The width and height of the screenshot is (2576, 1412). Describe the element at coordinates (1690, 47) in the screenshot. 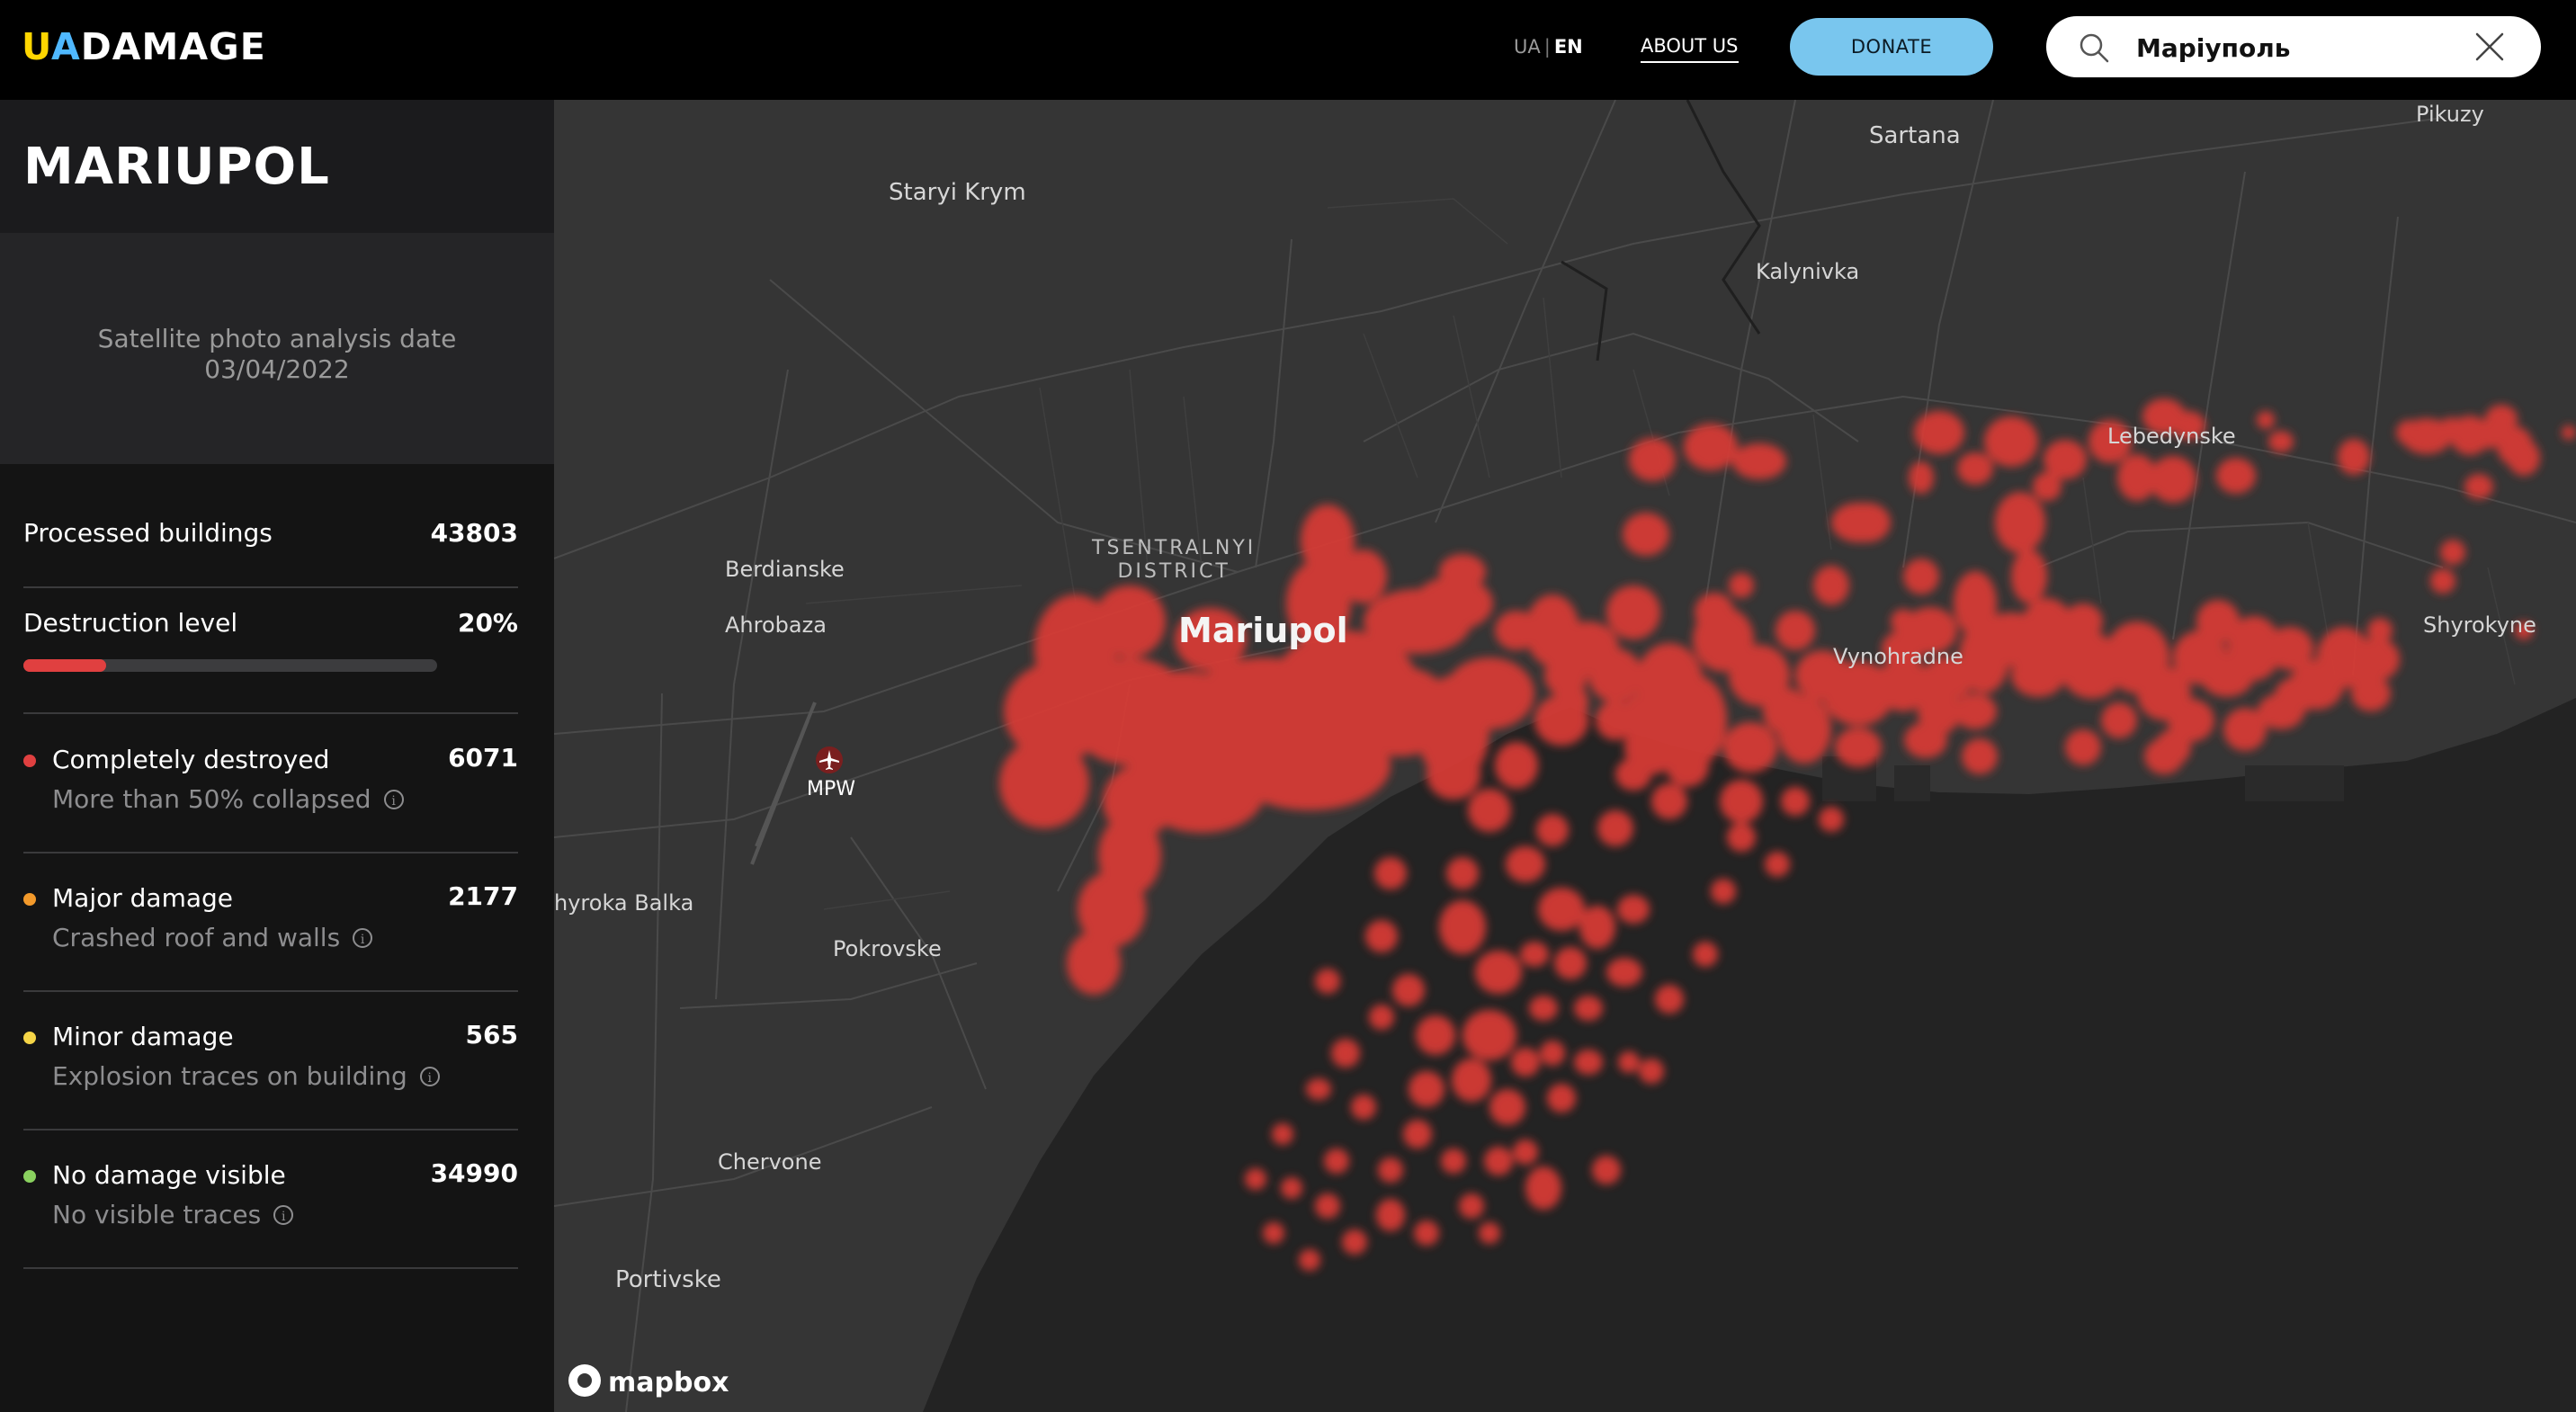

I see `about-us-link: ABOUT US` at that location.